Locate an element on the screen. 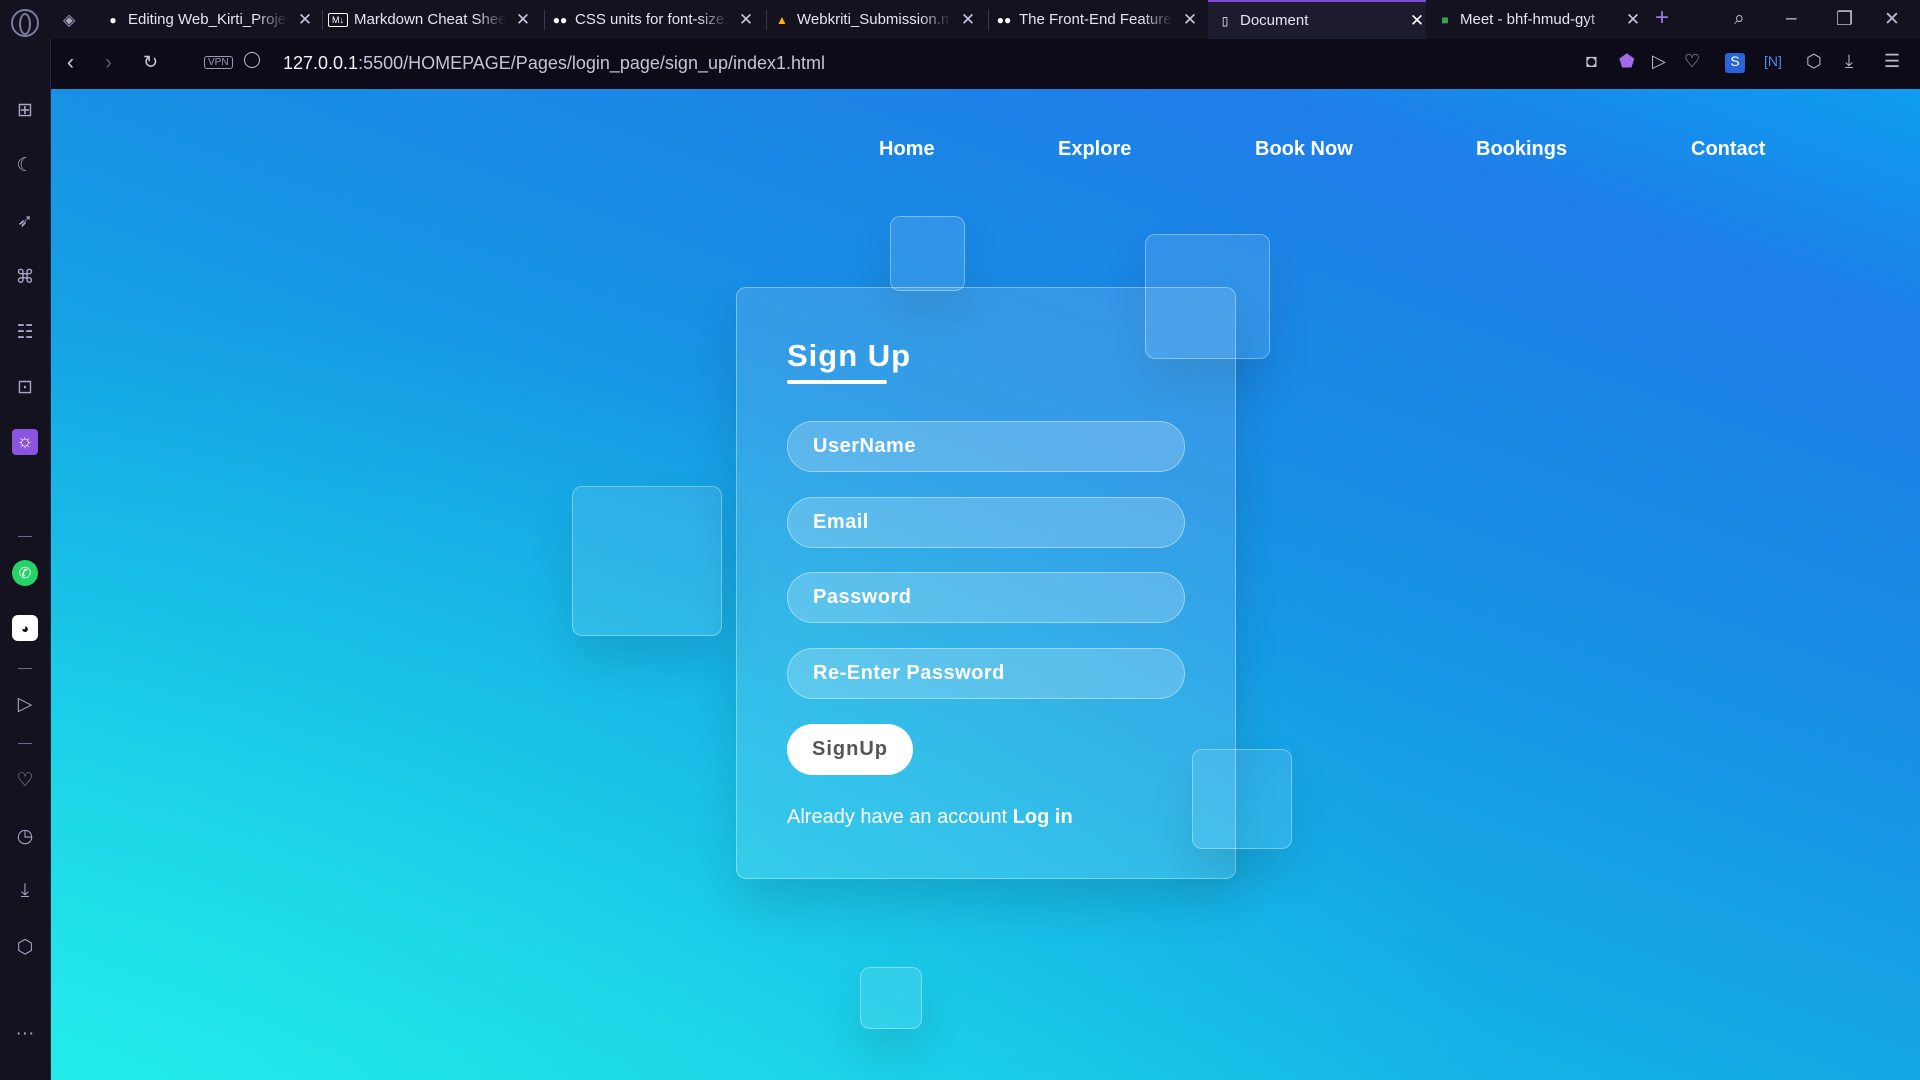 The height and width of the screenshot is (1080, 1920). reenter-password-input: Re-Enter Password is located at coordinates (986, 673).